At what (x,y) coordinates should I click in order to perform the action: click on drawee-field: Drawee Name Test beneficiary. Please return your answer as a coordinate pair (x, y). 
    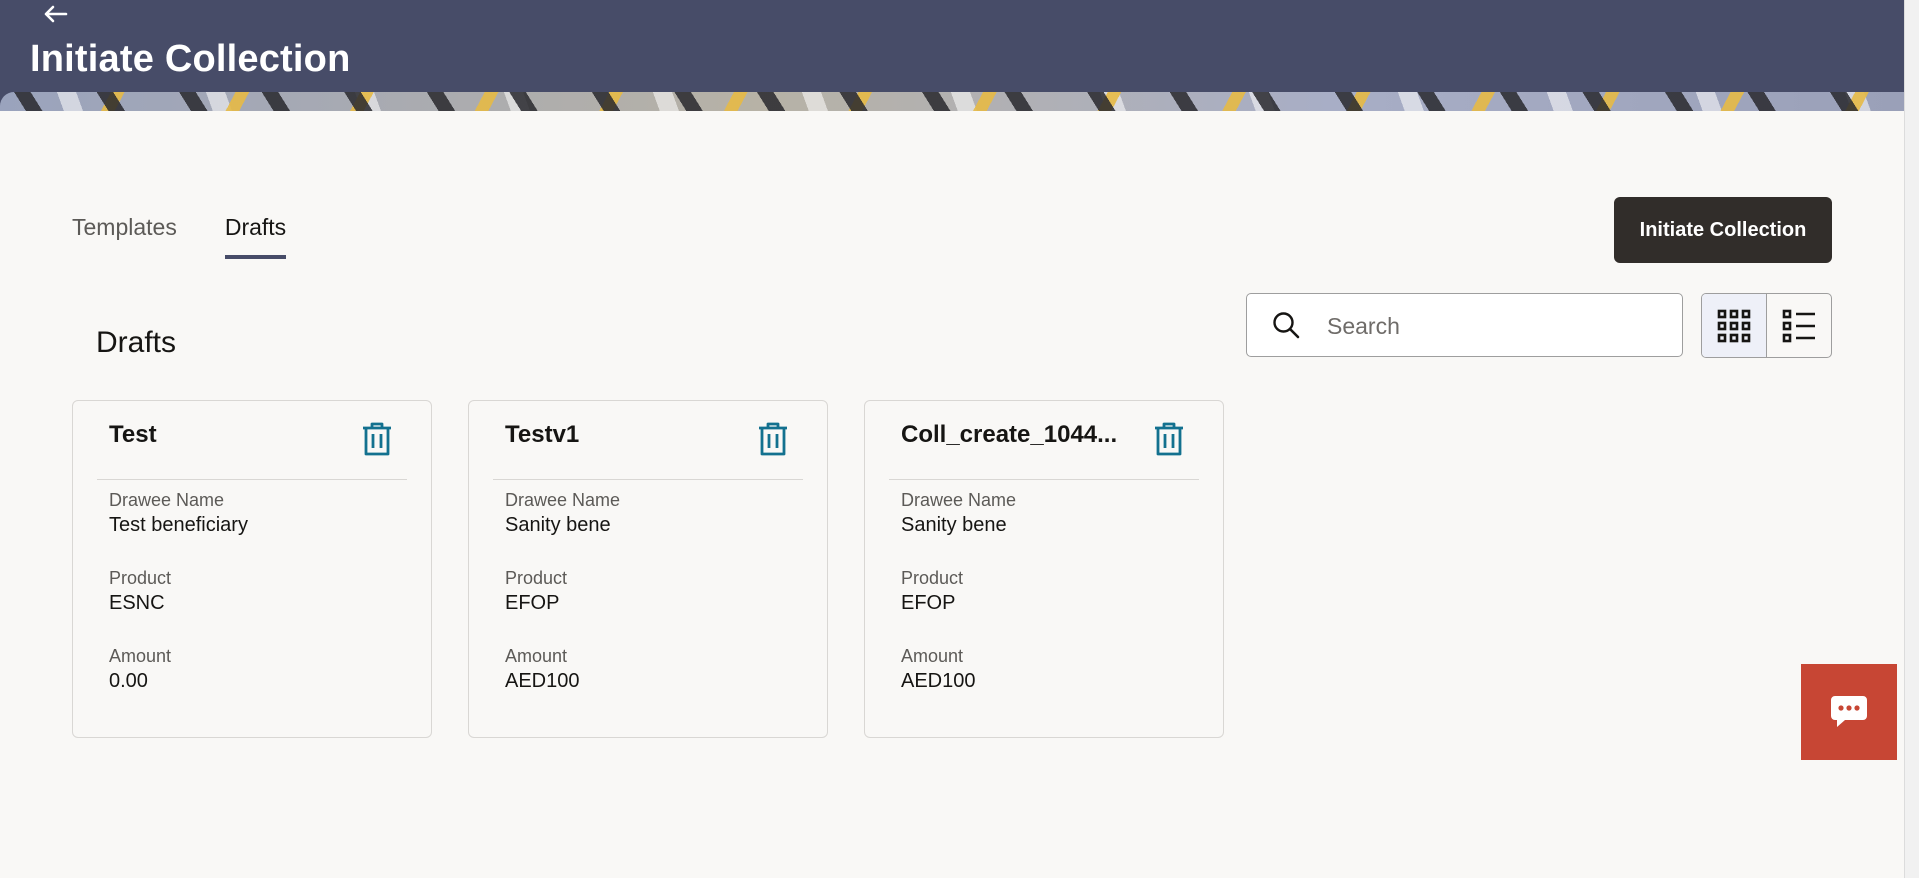
    Looking at the image, I should click on (178, 513).